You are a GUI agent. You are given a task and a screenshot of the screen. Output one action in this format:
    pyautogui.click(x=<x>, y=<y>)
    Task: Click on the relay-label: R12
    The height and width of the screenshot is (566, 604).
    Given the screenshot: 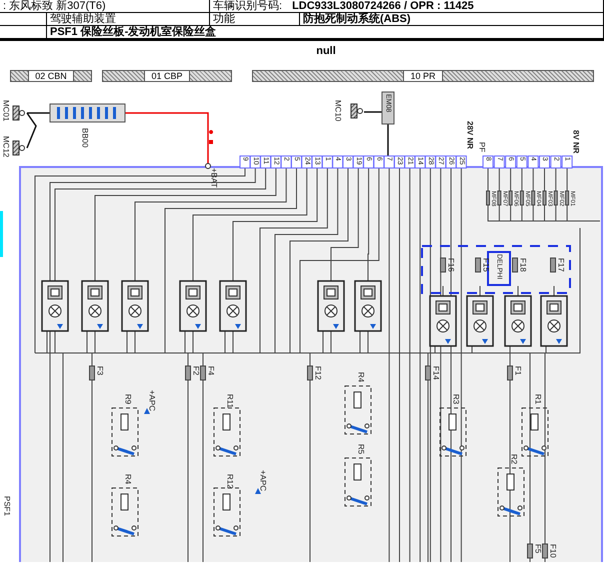 What is the action you would take?
    pyautogui.click(x=230, y=481)
    